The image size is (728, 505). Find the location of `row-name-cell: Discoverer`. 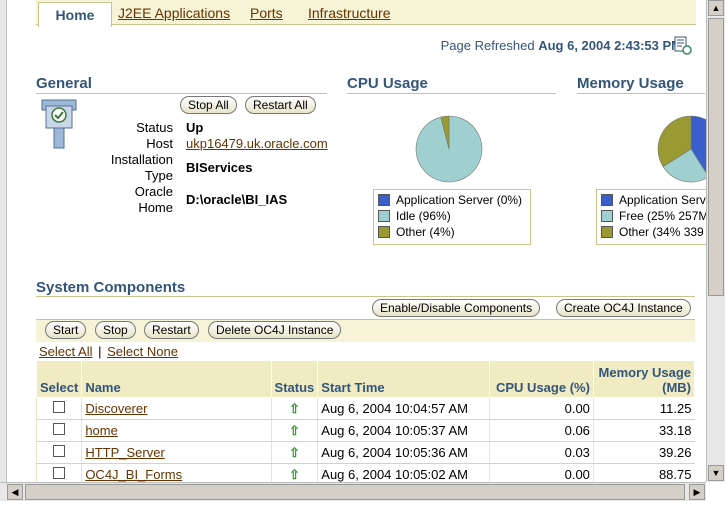

row-name-cell: Discoverer is located at coordinates (176, 408).